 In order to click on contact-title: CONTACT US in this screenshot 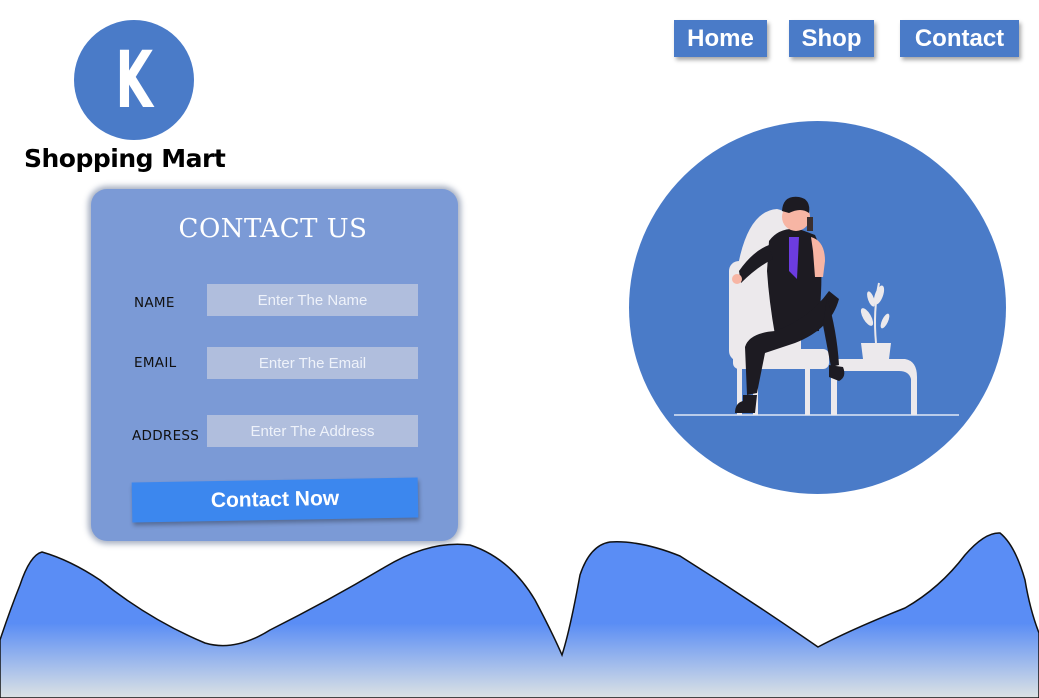, I will do `click(273, 229)`.